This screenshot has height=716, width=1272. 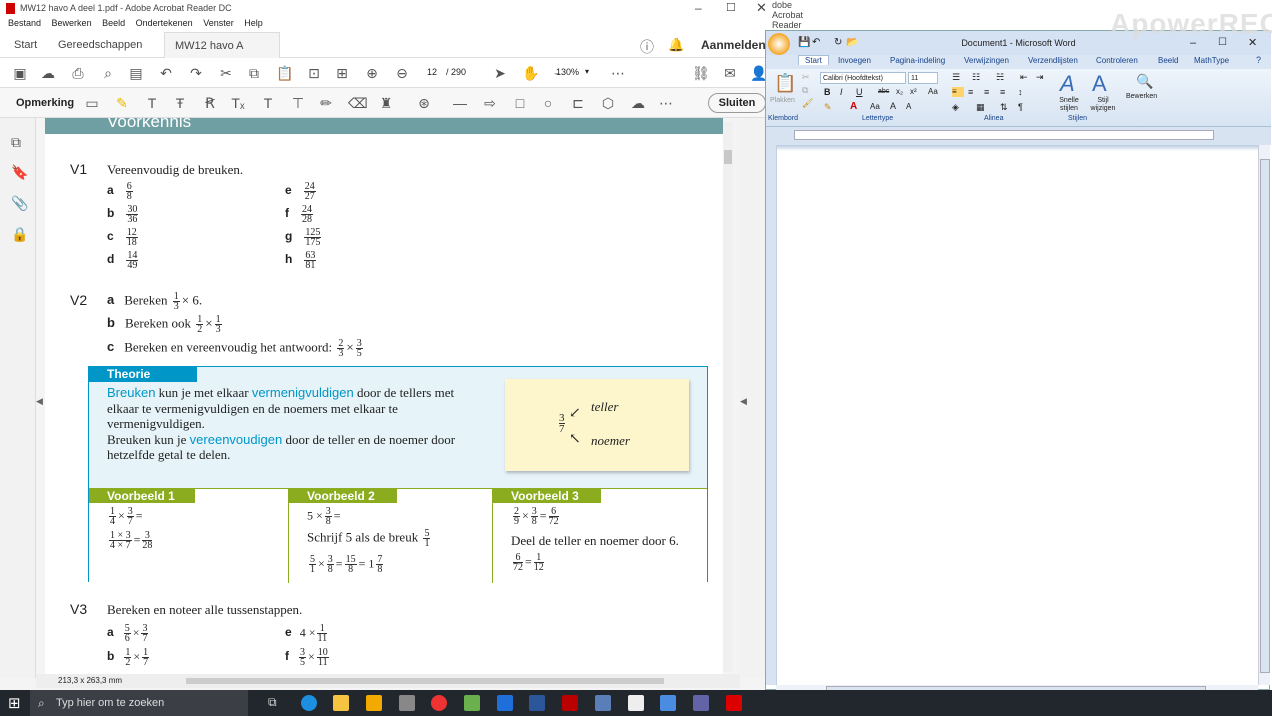 What do you see at coordinates (1004, 107) in the screenshot?
I see `sort-icon: ⇅` at bounding box center [1004, 107].